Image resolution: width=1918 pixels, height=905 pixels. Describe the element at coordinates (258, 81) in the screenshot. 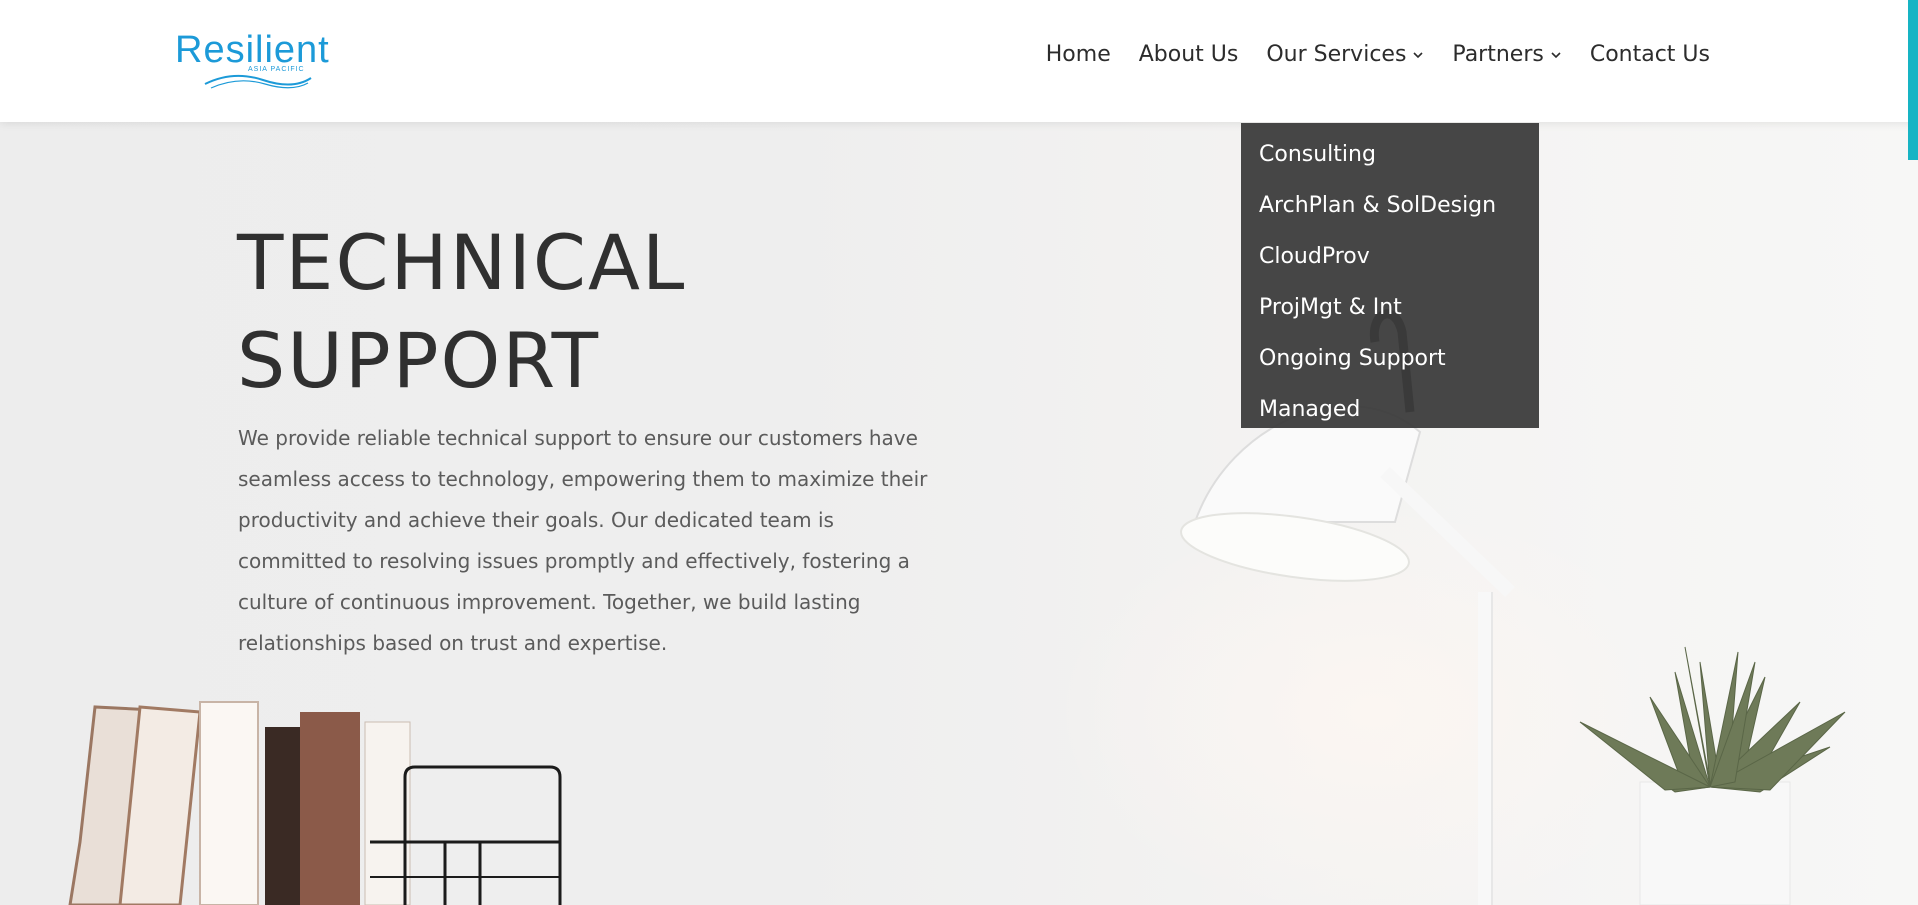

I see `wave-logo-icon` at that location.